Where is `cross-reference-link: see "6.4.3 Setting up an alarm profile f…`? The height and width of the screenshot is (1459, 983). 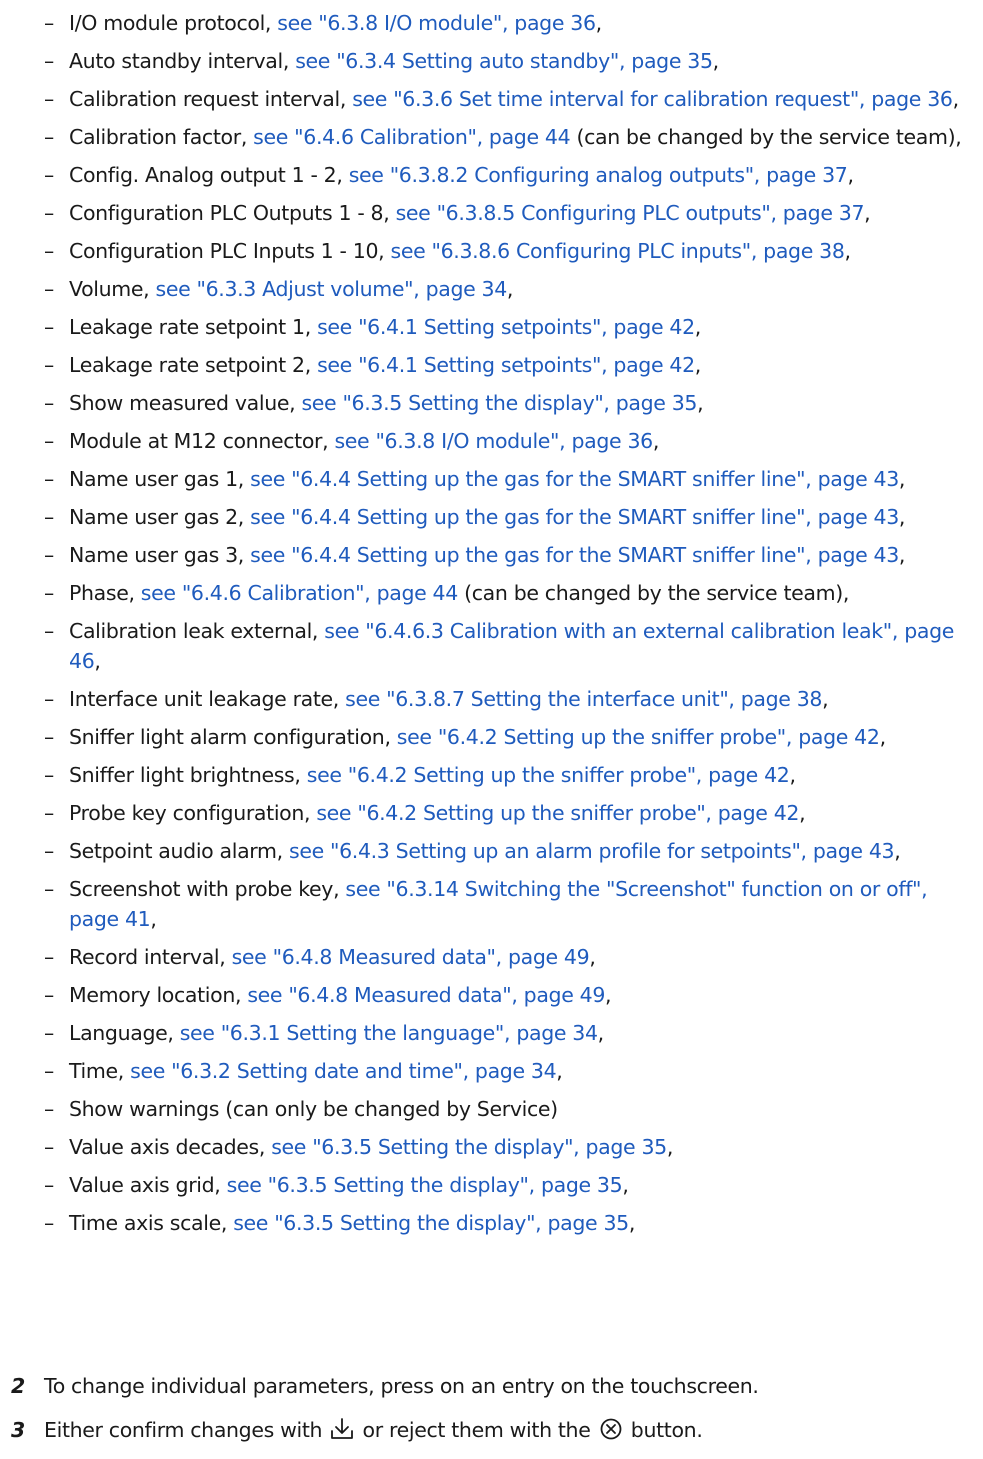 cross-reference-link: see "6.4.3 Setting up an alarm profile f… is located at coordinates (592, 851).